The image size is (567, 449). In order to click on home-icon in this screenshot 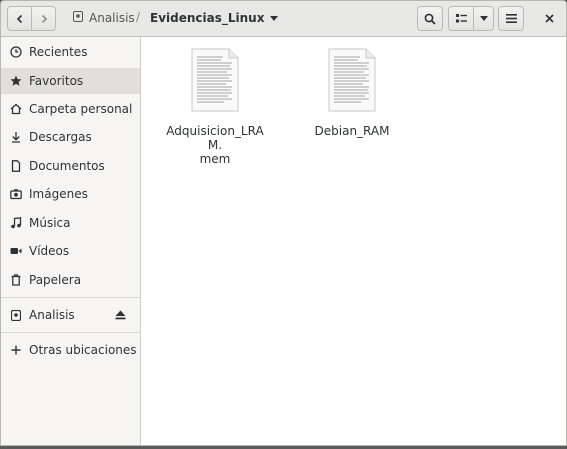, I will do `click(16, 109)`.